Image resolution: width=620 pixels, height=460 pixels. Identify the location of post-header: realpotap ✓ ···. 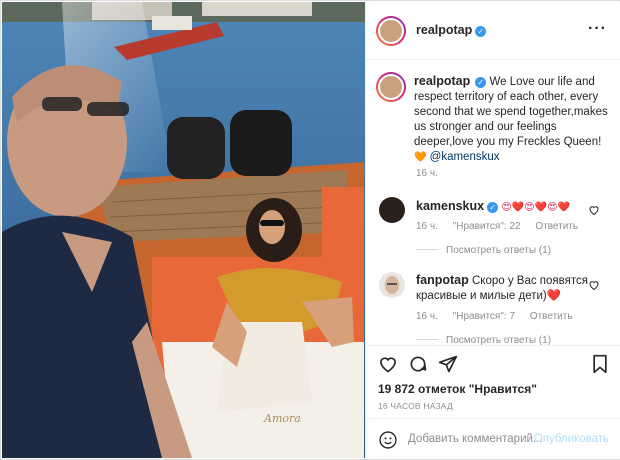
(493, 31).